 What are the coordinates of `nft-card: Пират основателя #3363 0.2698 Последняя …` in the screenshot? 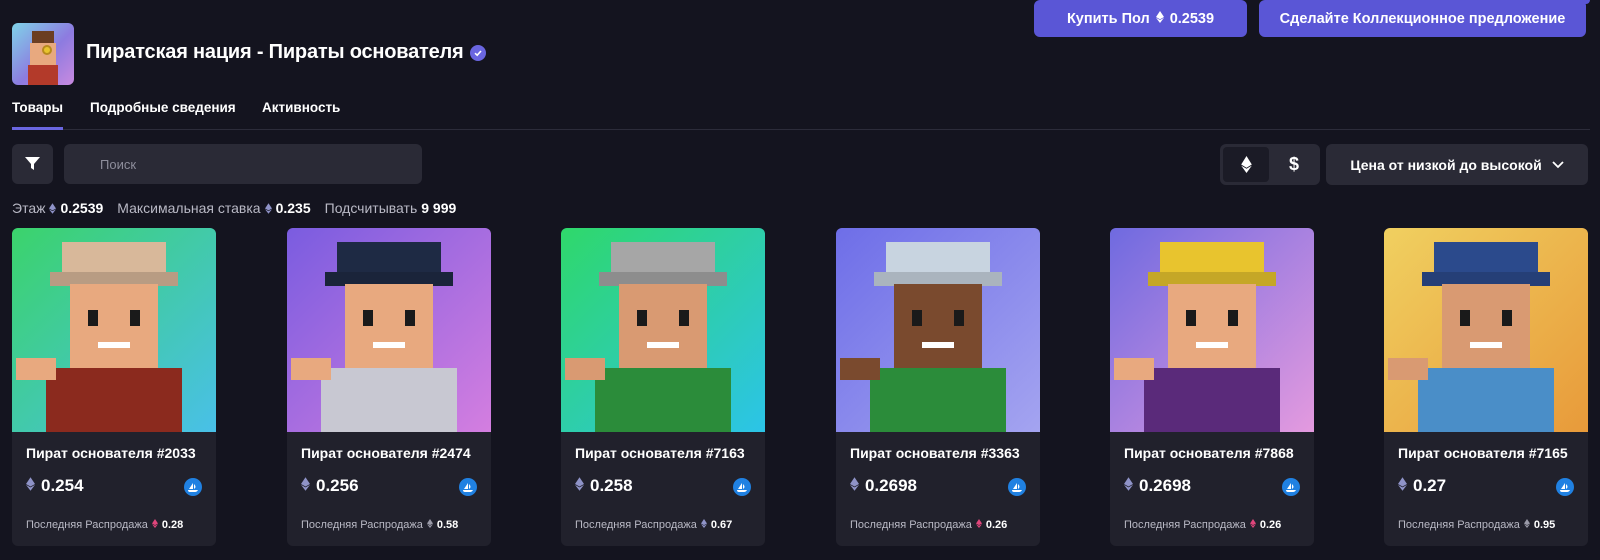 It's located at (938, 387).